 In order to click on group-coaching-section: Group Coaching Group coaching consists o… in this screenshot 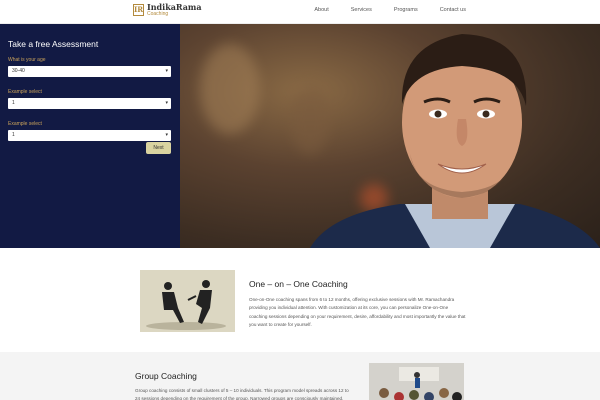, I will do `click(300, 376)`.